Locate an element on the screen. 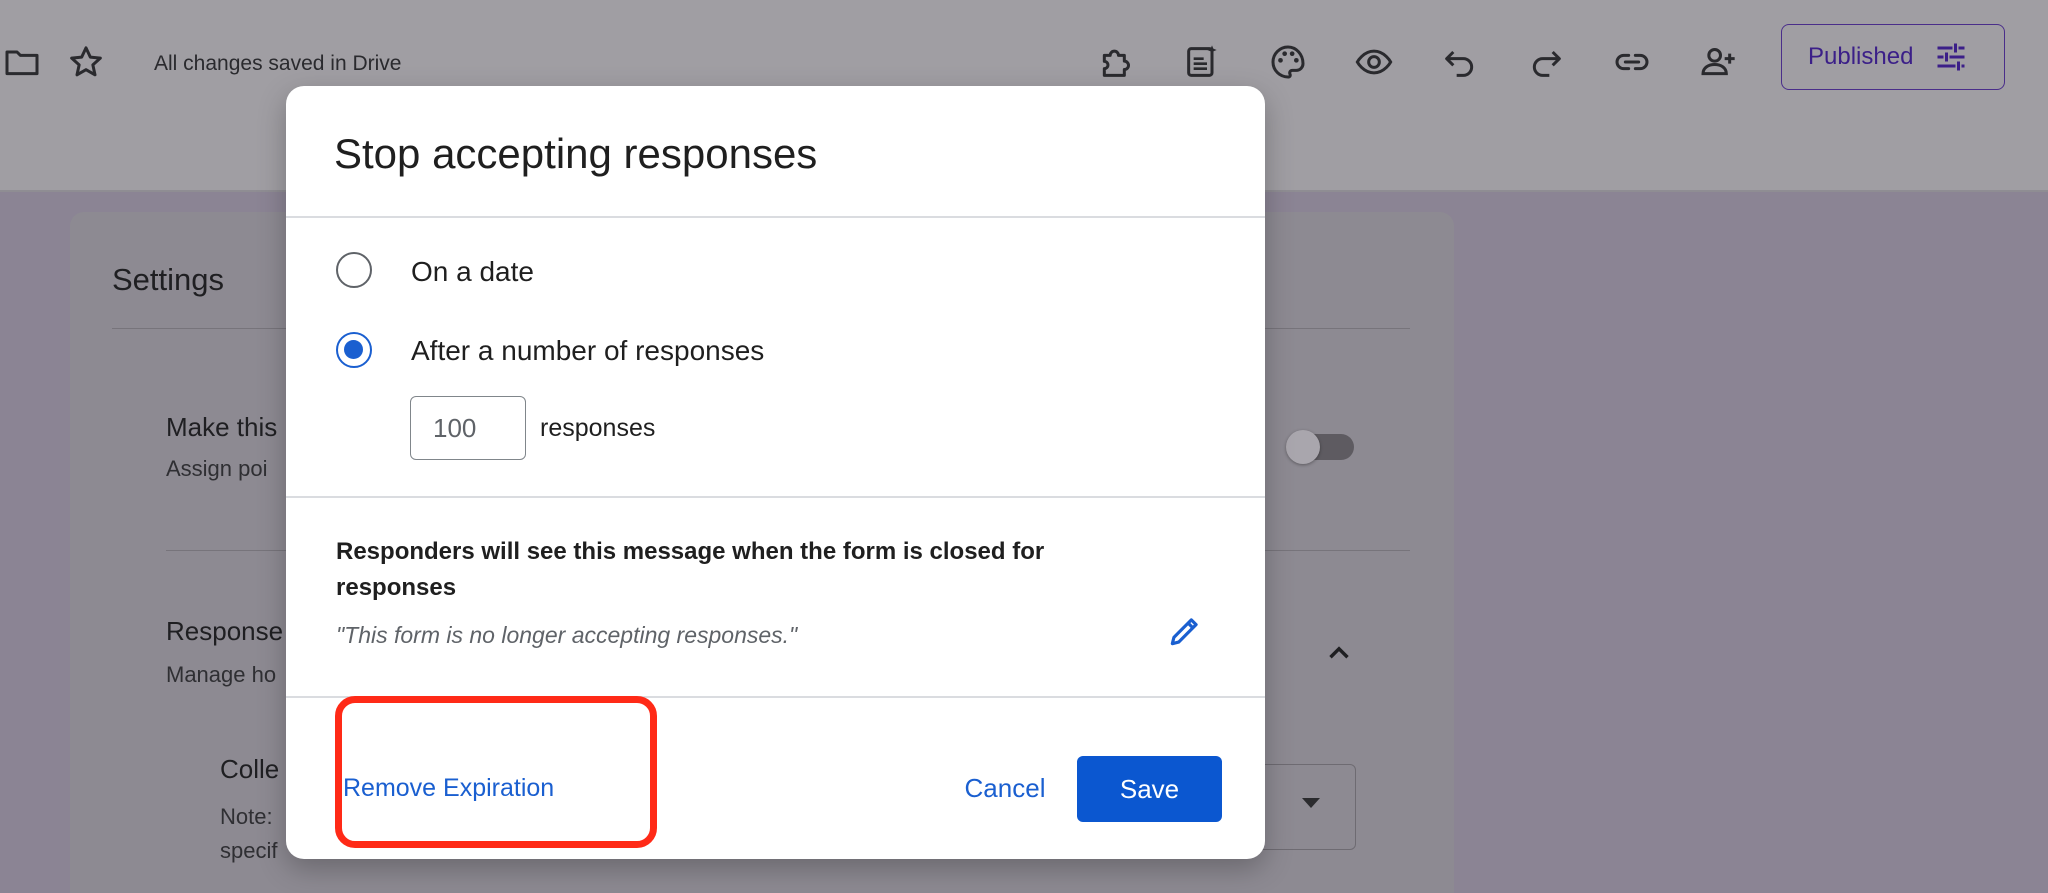 The image size is (2048, 893). customize-form-icon is located at coordinates (1202, 62).